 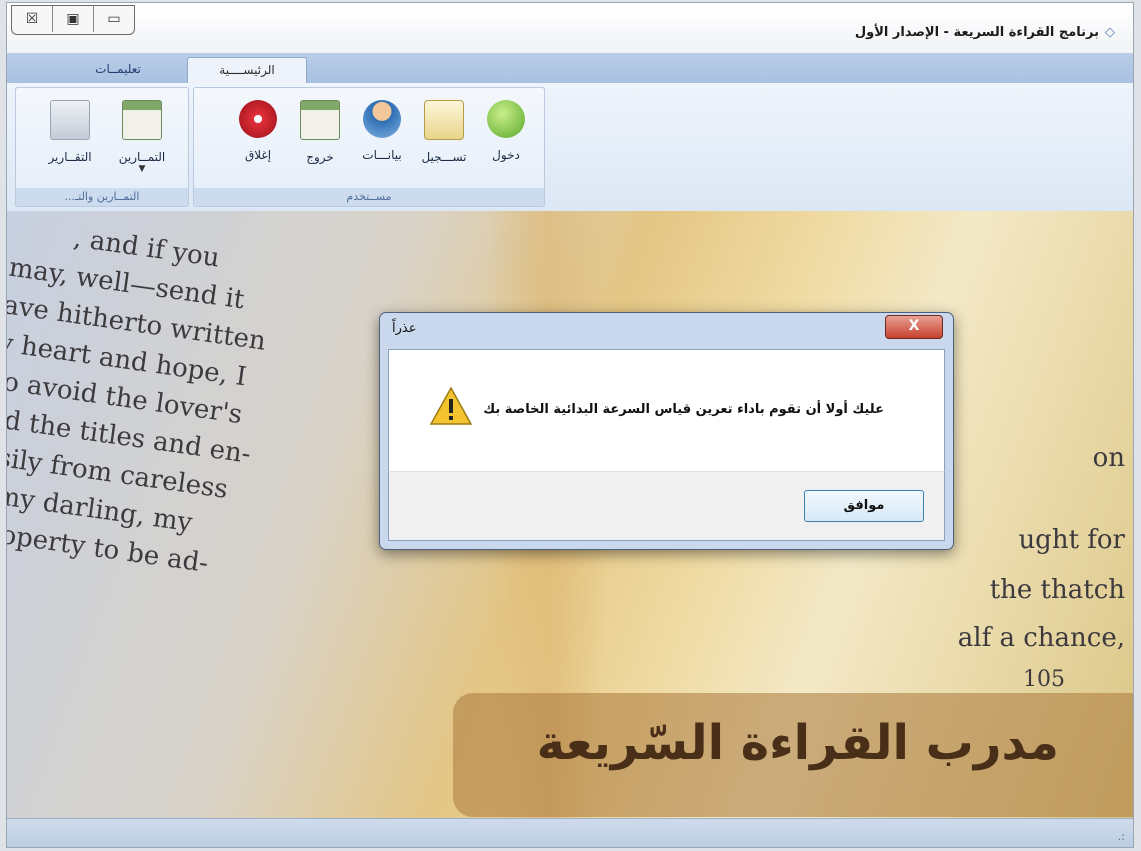 I want to click on window-controls: ☒ ▣ ▭, so click(x=73, y=20).